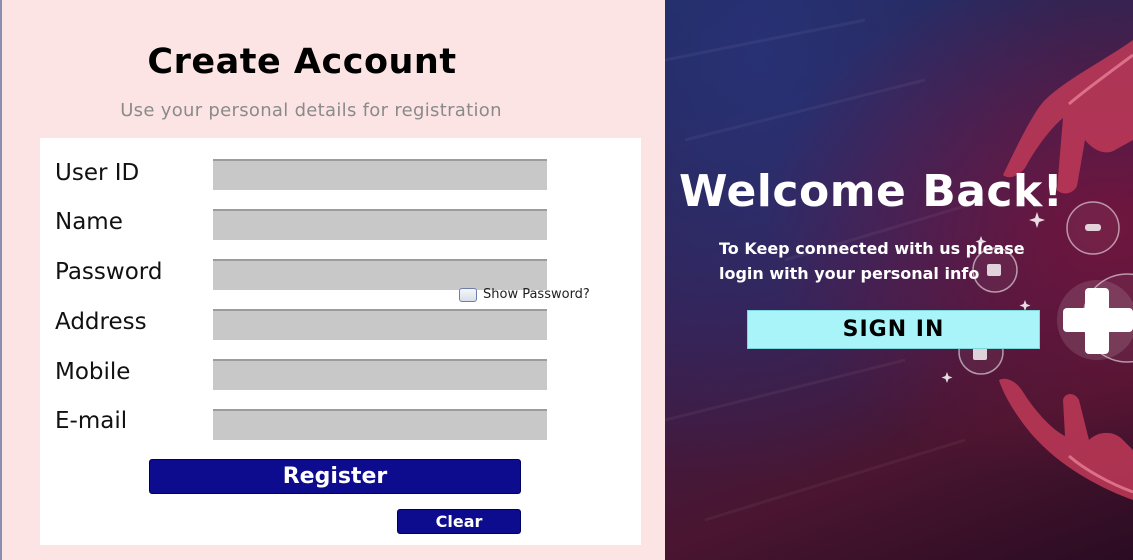  What do you see at coordinates (1095, 320) in the screenshot?
I see `glowing-plus-icon` at bounding box center [1095, 320].